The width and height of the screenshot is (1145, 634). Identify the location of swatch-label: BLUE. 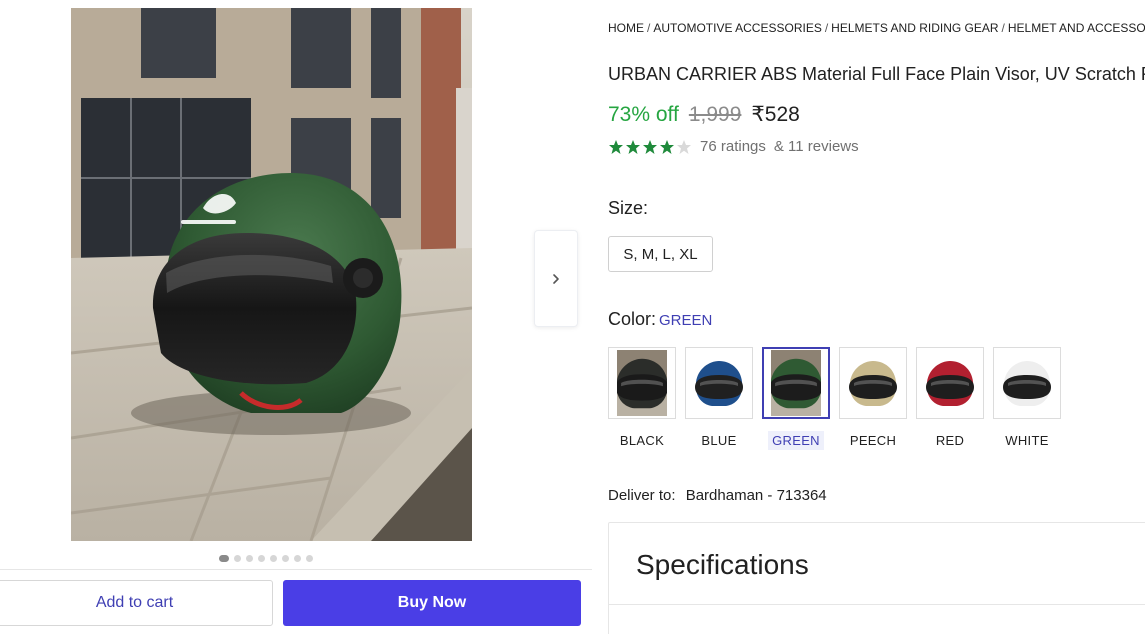
(719, 440).